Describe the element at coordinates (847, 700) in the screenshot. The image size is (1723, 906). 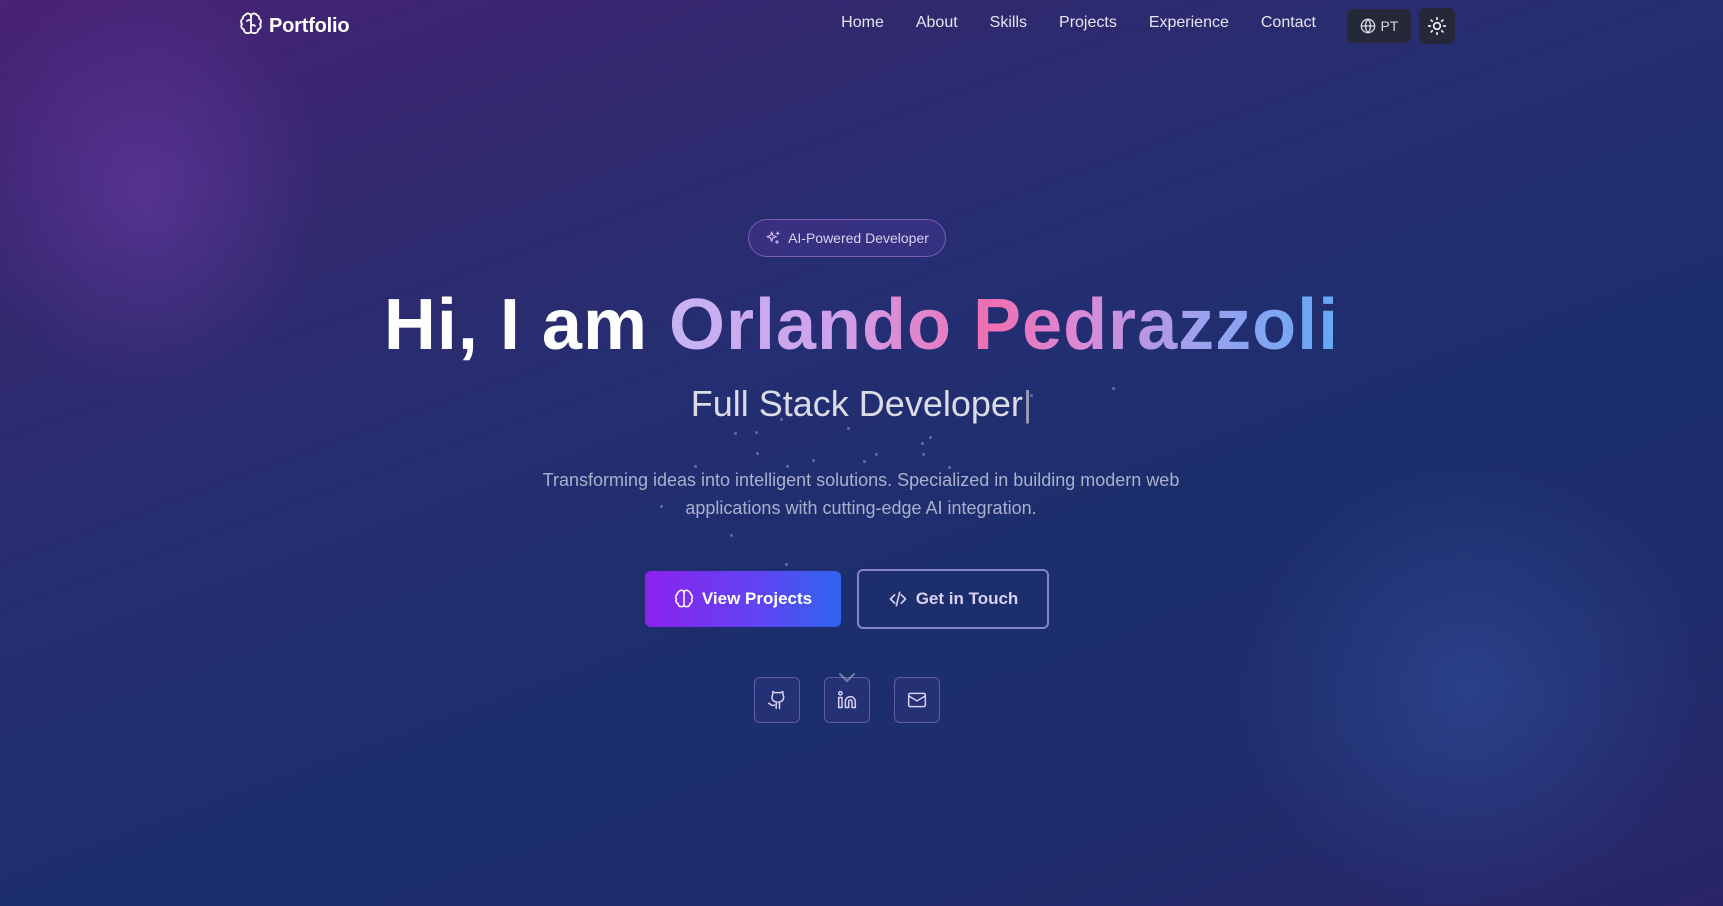
I see `linkedin-icon` at that location.